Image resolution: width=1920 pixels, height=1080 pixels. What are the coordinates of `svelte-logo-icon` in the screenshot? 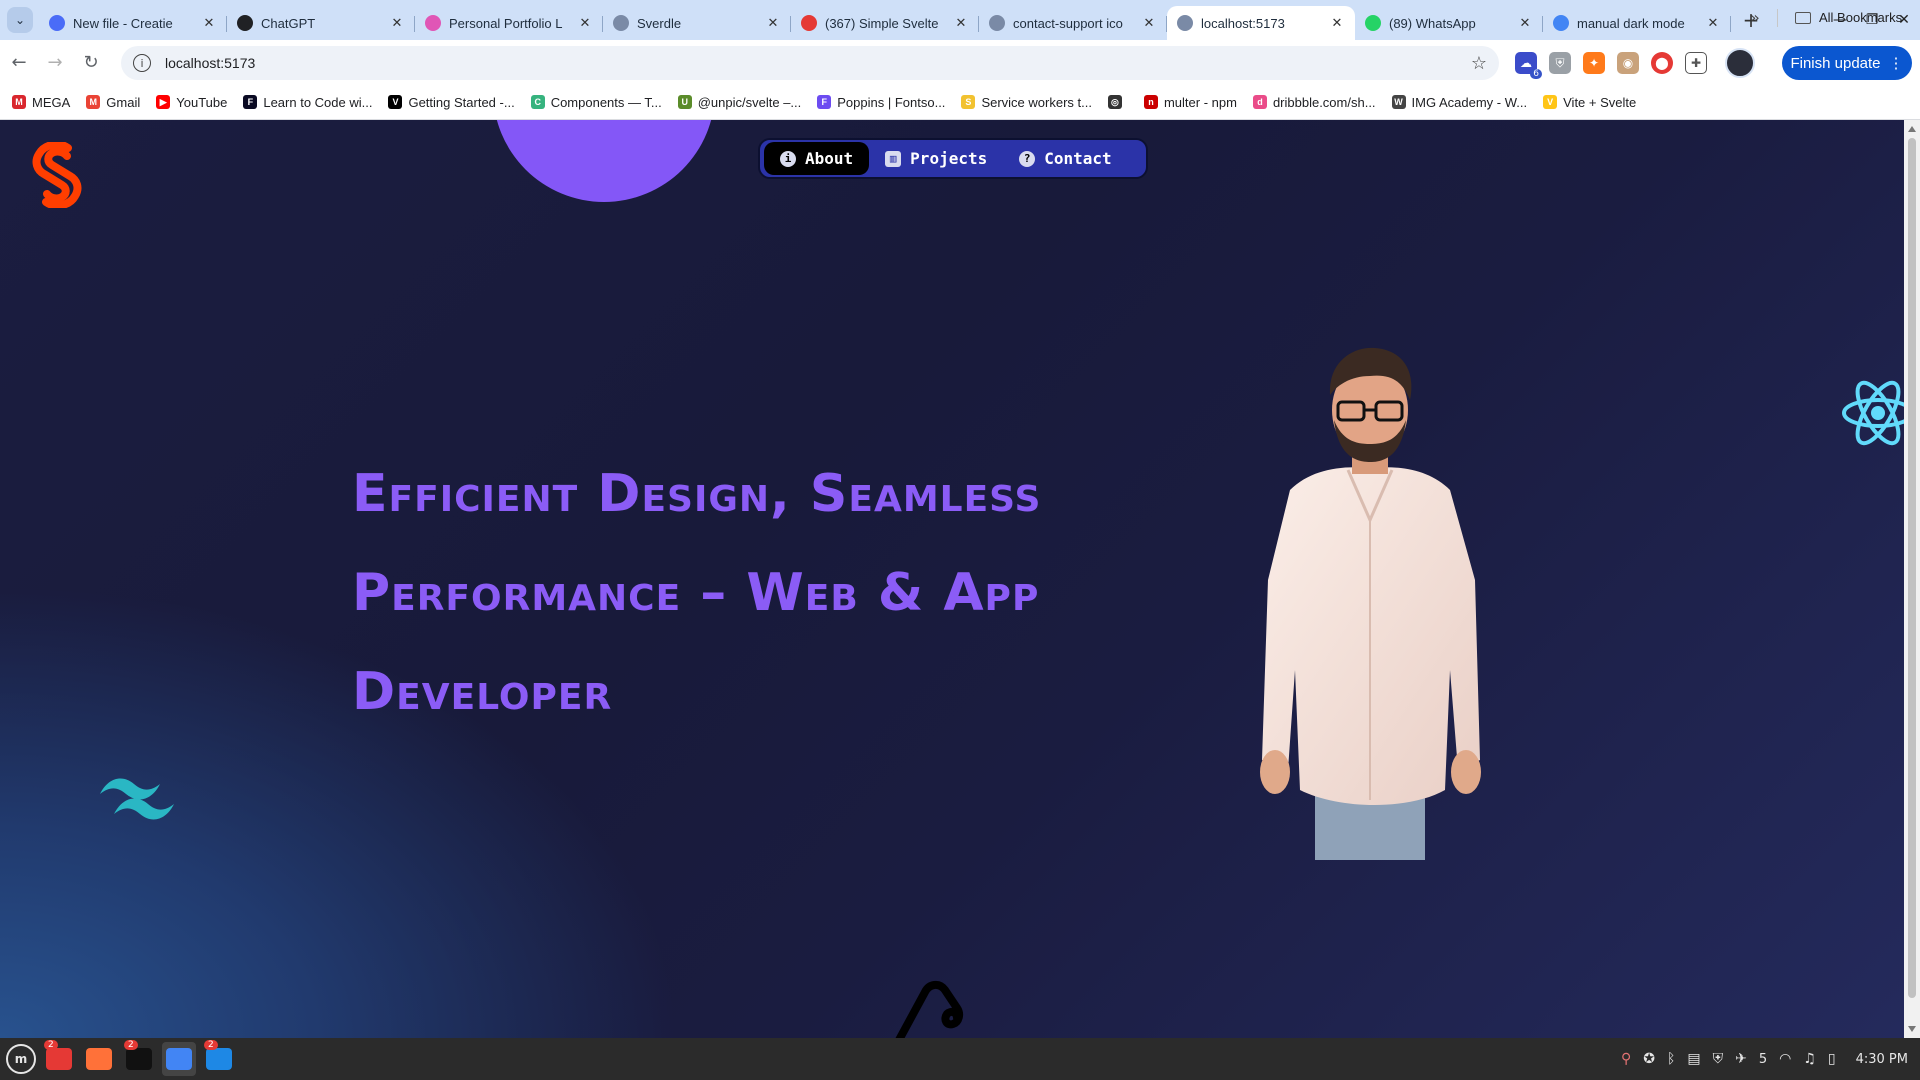 It's located at (57, 175).